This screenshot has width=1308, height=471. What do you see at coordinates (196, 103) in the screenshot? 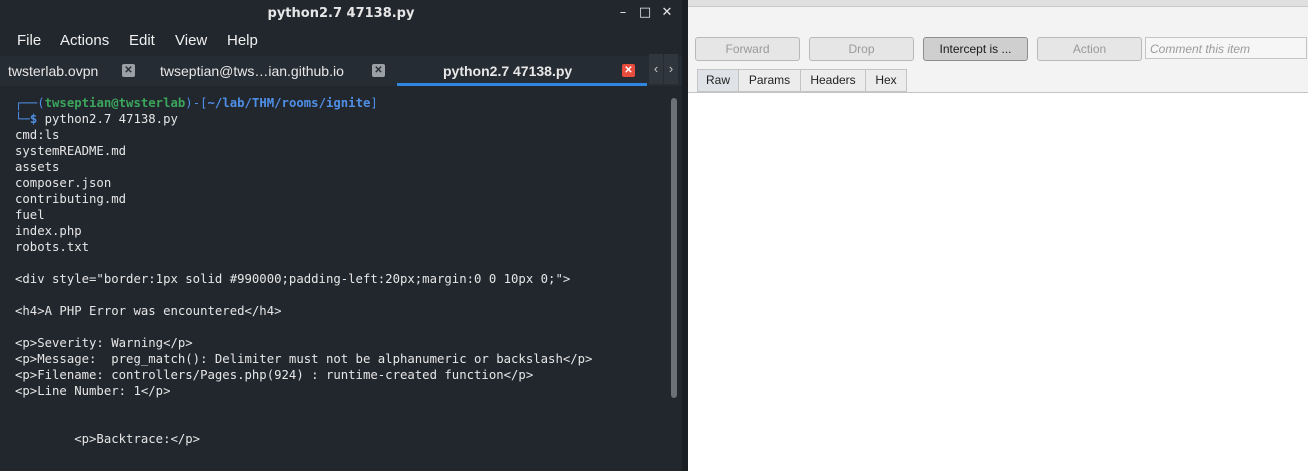
I see `prompt-frame: )-[` at bounding box center [196, 103].